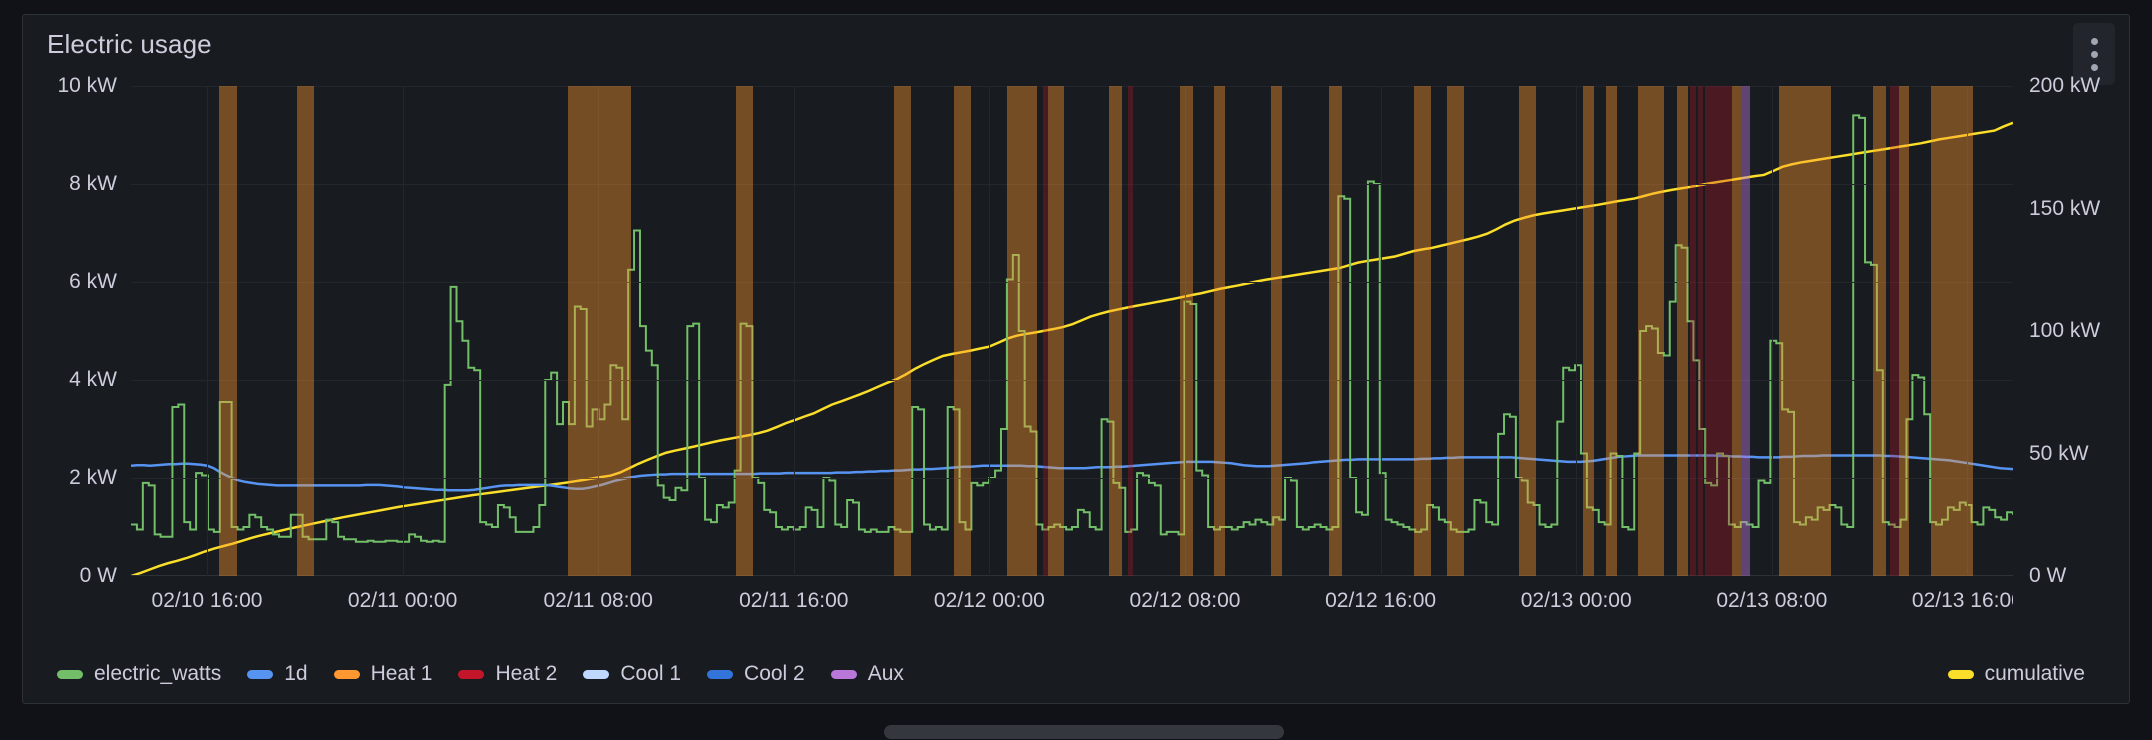 The width and height of the screenshot is (2152, 740). Describe the element at coordinates (93, 379) in the screenshot. I see `y-axis-left-tick: 4 kW` at that location.